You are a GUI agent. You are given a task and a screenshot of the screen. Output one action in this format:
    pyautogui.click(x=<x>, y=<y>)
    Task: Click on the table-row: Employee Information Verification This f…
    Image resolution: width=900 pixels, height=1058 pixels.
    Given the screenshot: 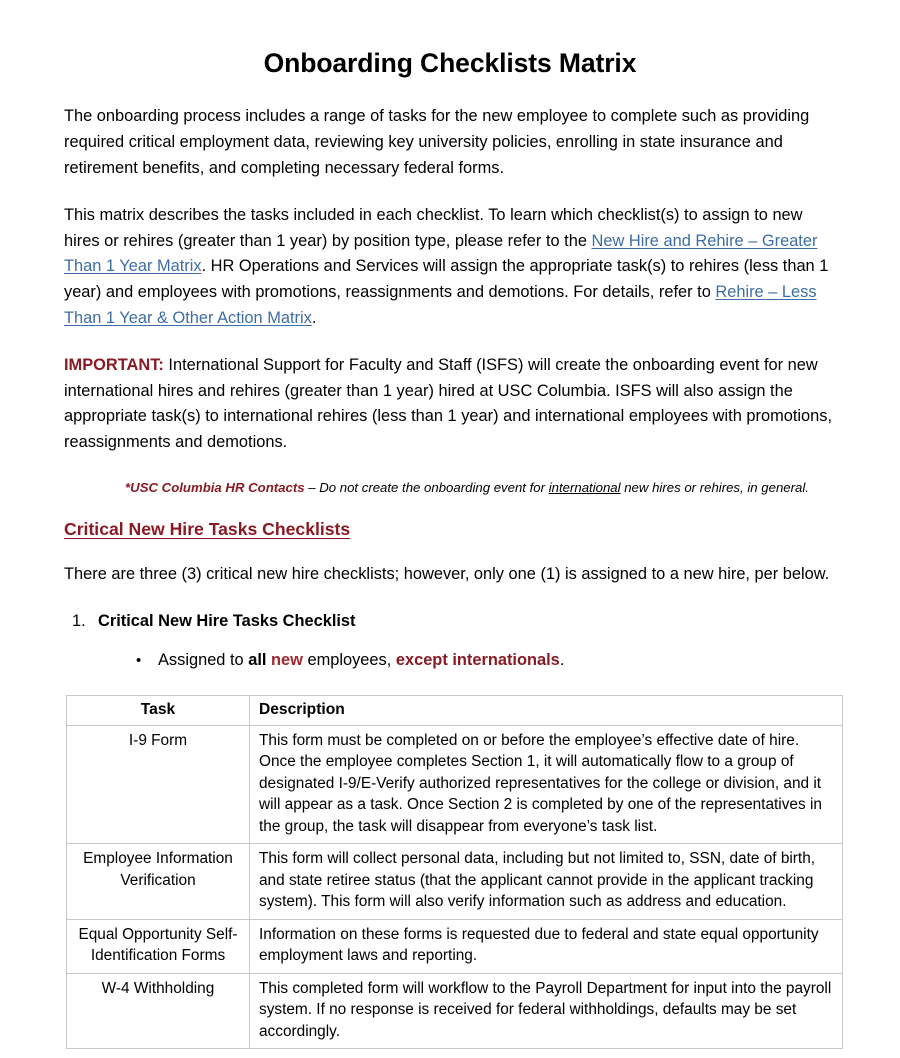 What is the action you would take?
    pyautogui.click(x=454, y=881)
    